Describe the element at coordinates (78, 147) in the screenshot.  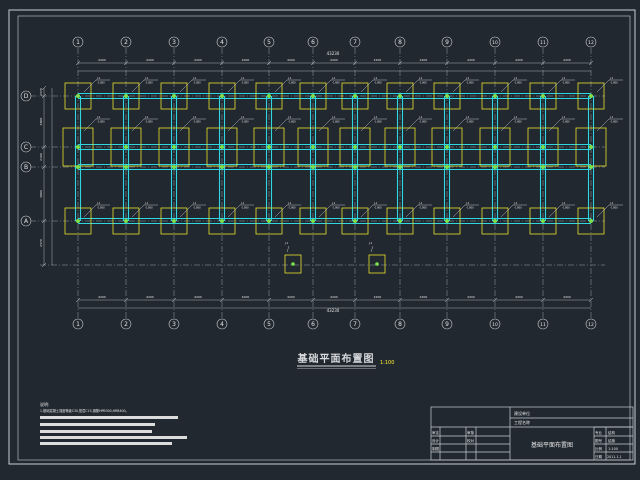
I see `column-1C` at that location.